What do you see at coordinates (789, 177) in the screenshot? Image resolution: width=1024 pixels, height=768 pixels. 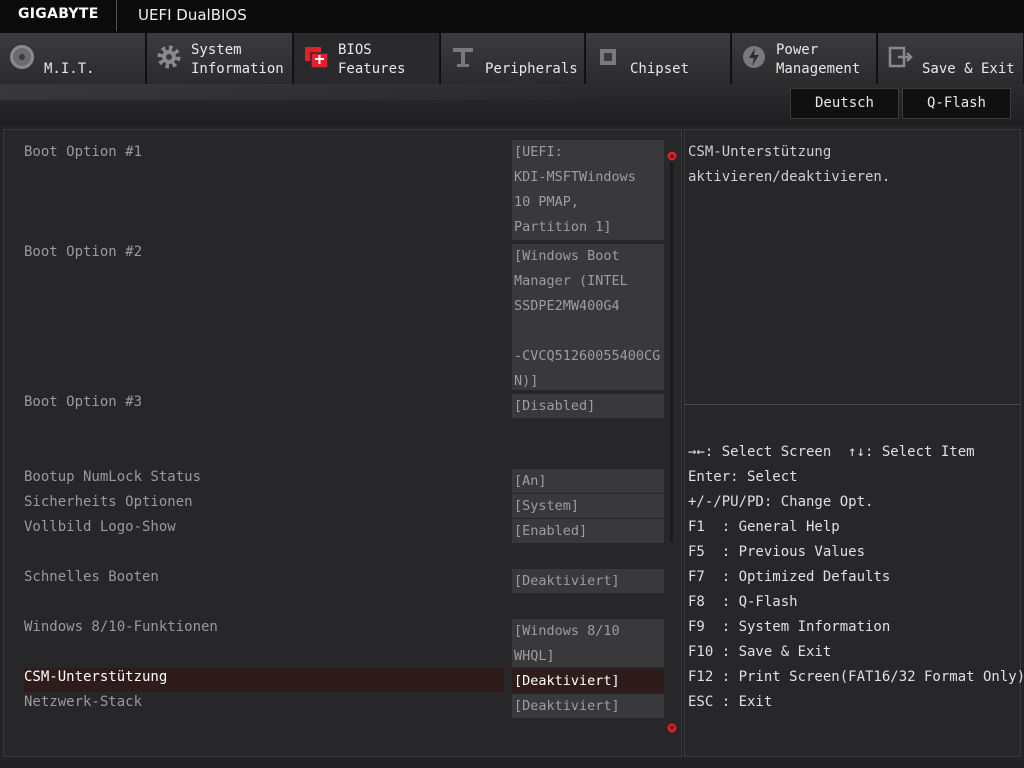 I see `help-description-line: aktivieren/deaktivieren.` at bounding box center [789, 177].